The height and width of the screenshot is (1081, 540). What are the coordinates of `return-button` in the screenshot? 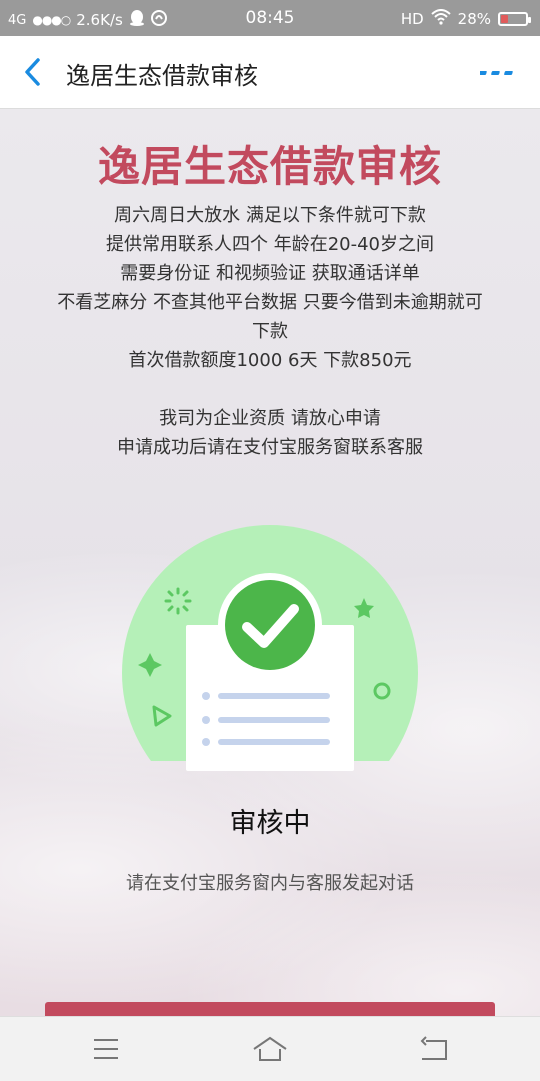 It's located at (434, 1049).